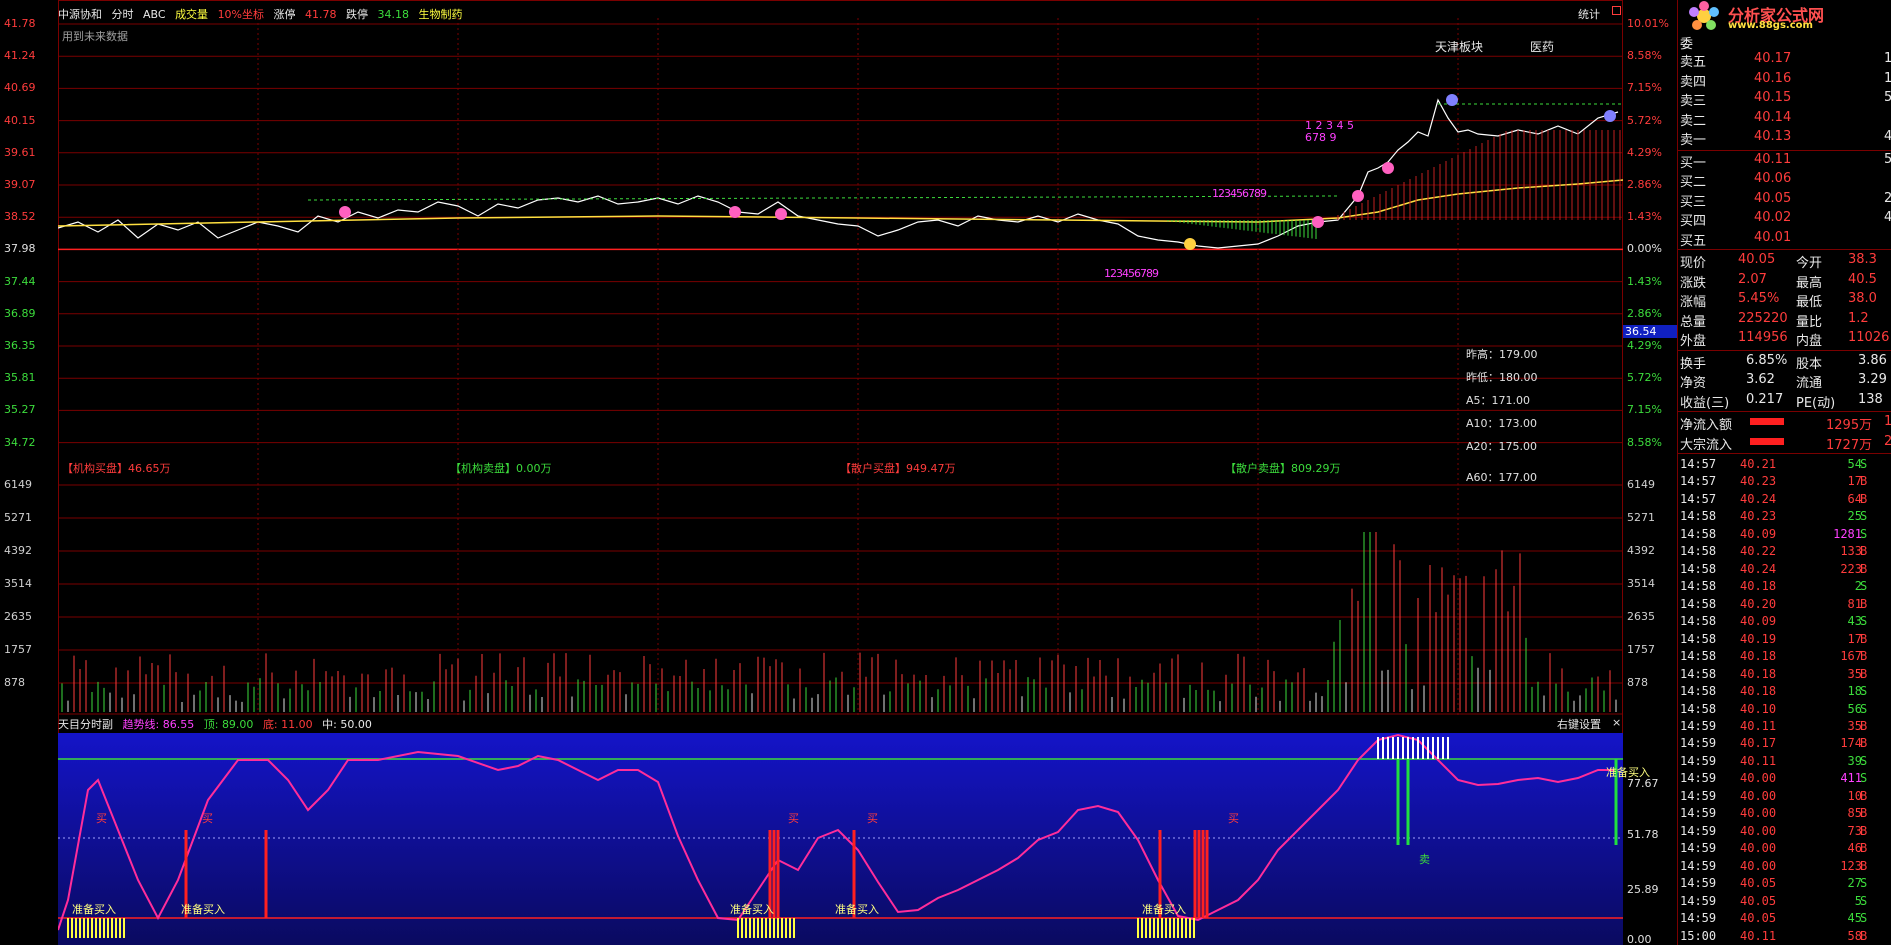 Image resolution: width=1891 pixels, height=945 pixels. What do you see at coordinates (1784, 80) in the screenshot?
I see `ask-row: 卖四 40.16 1` at bounding box center [1784, 80].